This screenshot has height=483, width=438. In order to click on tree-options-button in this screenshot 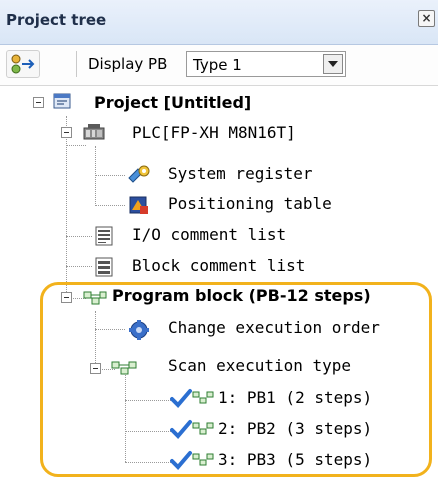, I will do `click(23, 64)`.